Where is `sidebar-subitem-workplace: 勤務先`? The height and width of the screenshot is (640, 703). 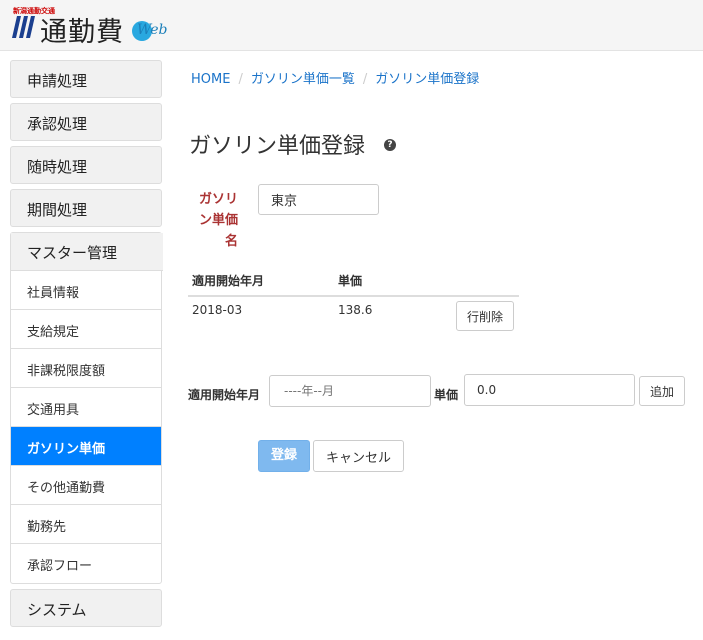
sidebar-subitem-workplace: 勤務先 is located at coordinates (86, 524).